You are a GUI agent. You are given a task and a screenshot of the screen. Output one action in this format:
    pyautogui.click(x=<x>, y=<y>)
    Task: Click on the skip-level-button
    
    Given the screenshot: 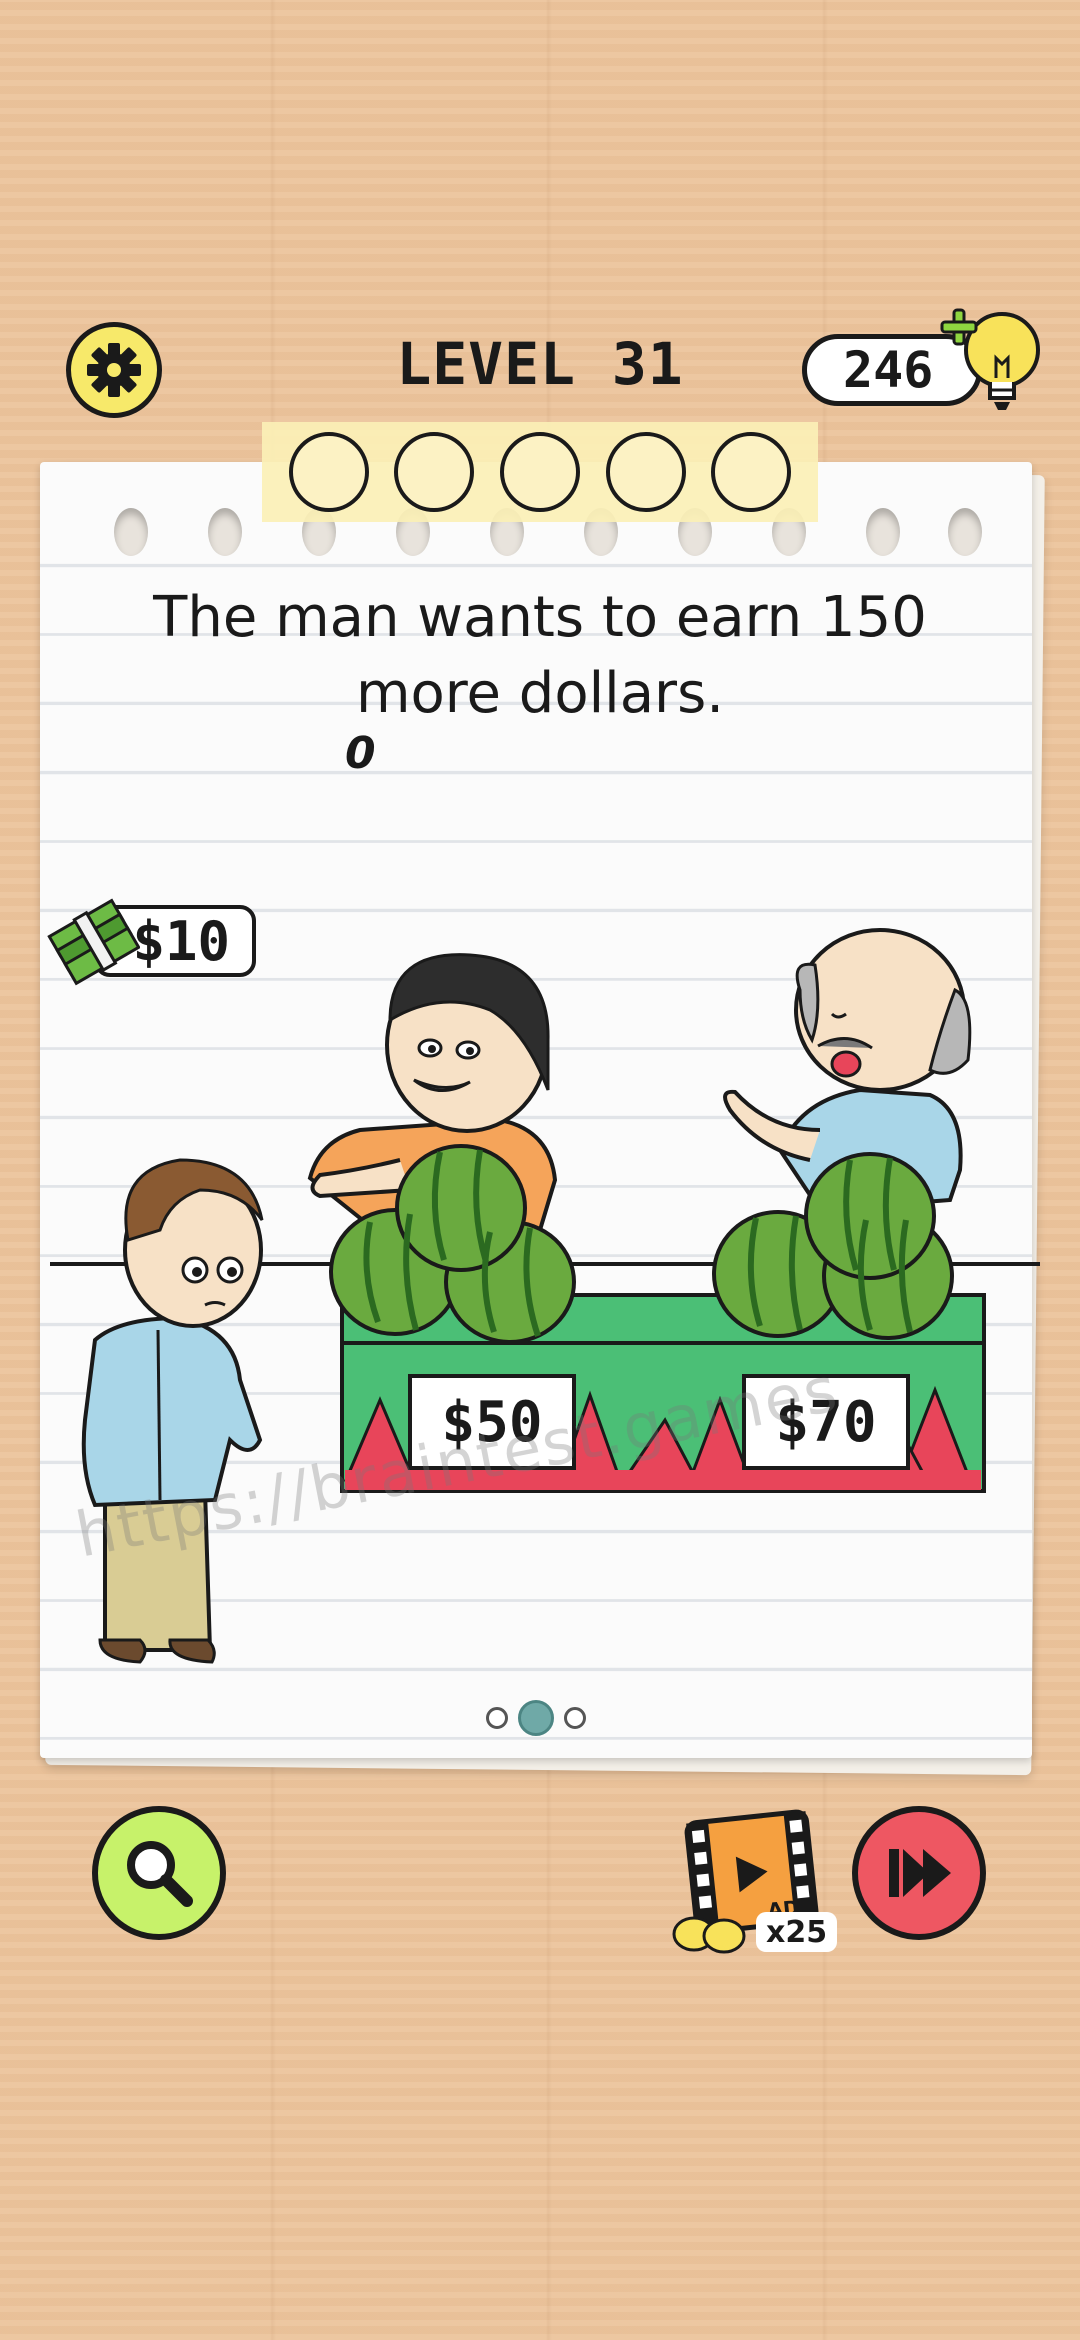 What is the action you would take?
    pyautogui.click(x=919, y=1873)
    